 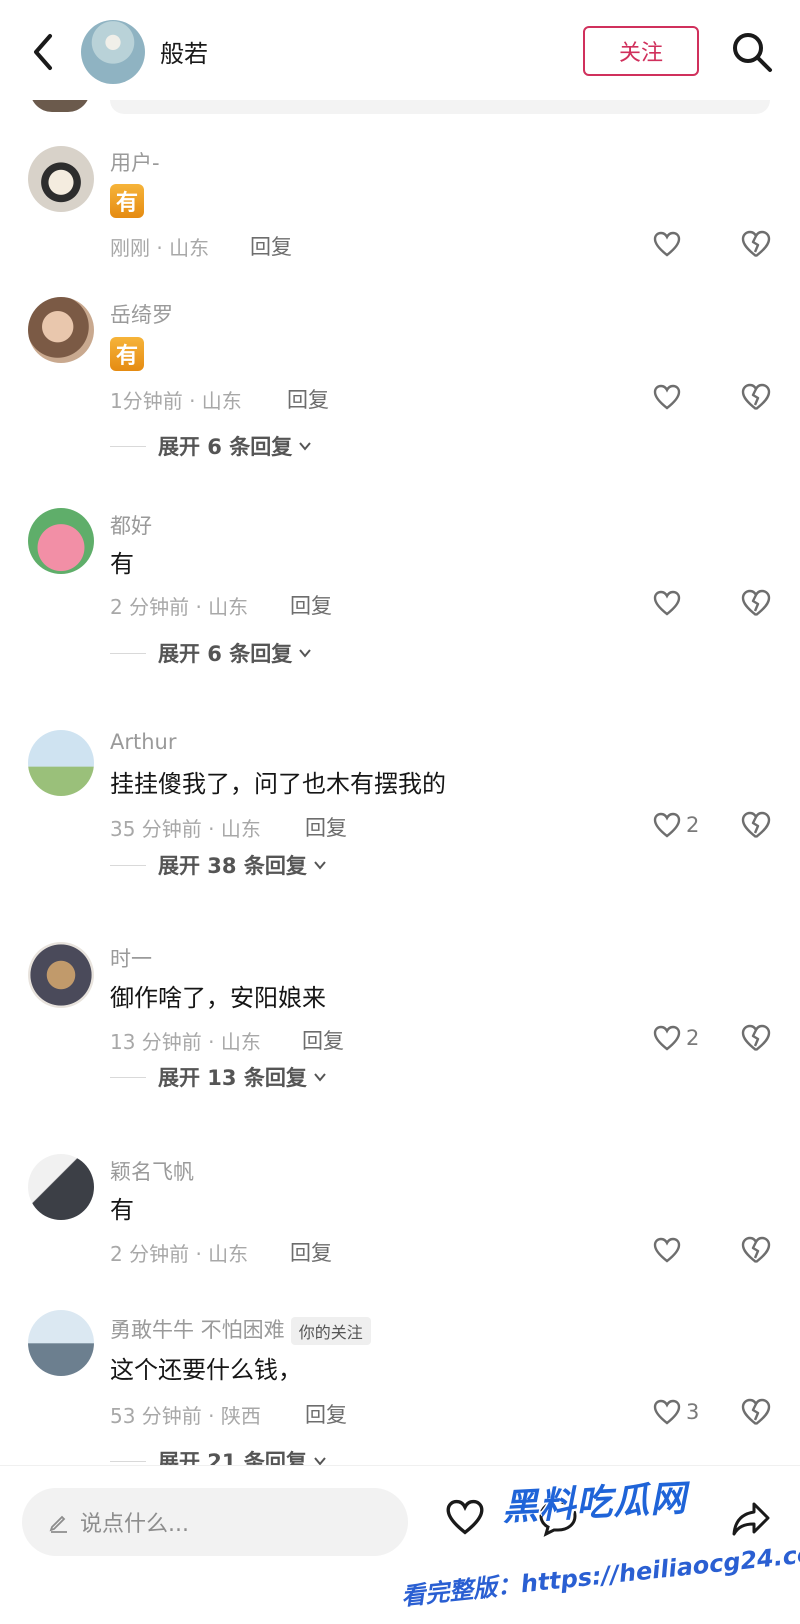 What do you see at coordinates (400, 50) in the screenshot?
I see `top-header: 般若 关注` at bounding box center [400, 50].